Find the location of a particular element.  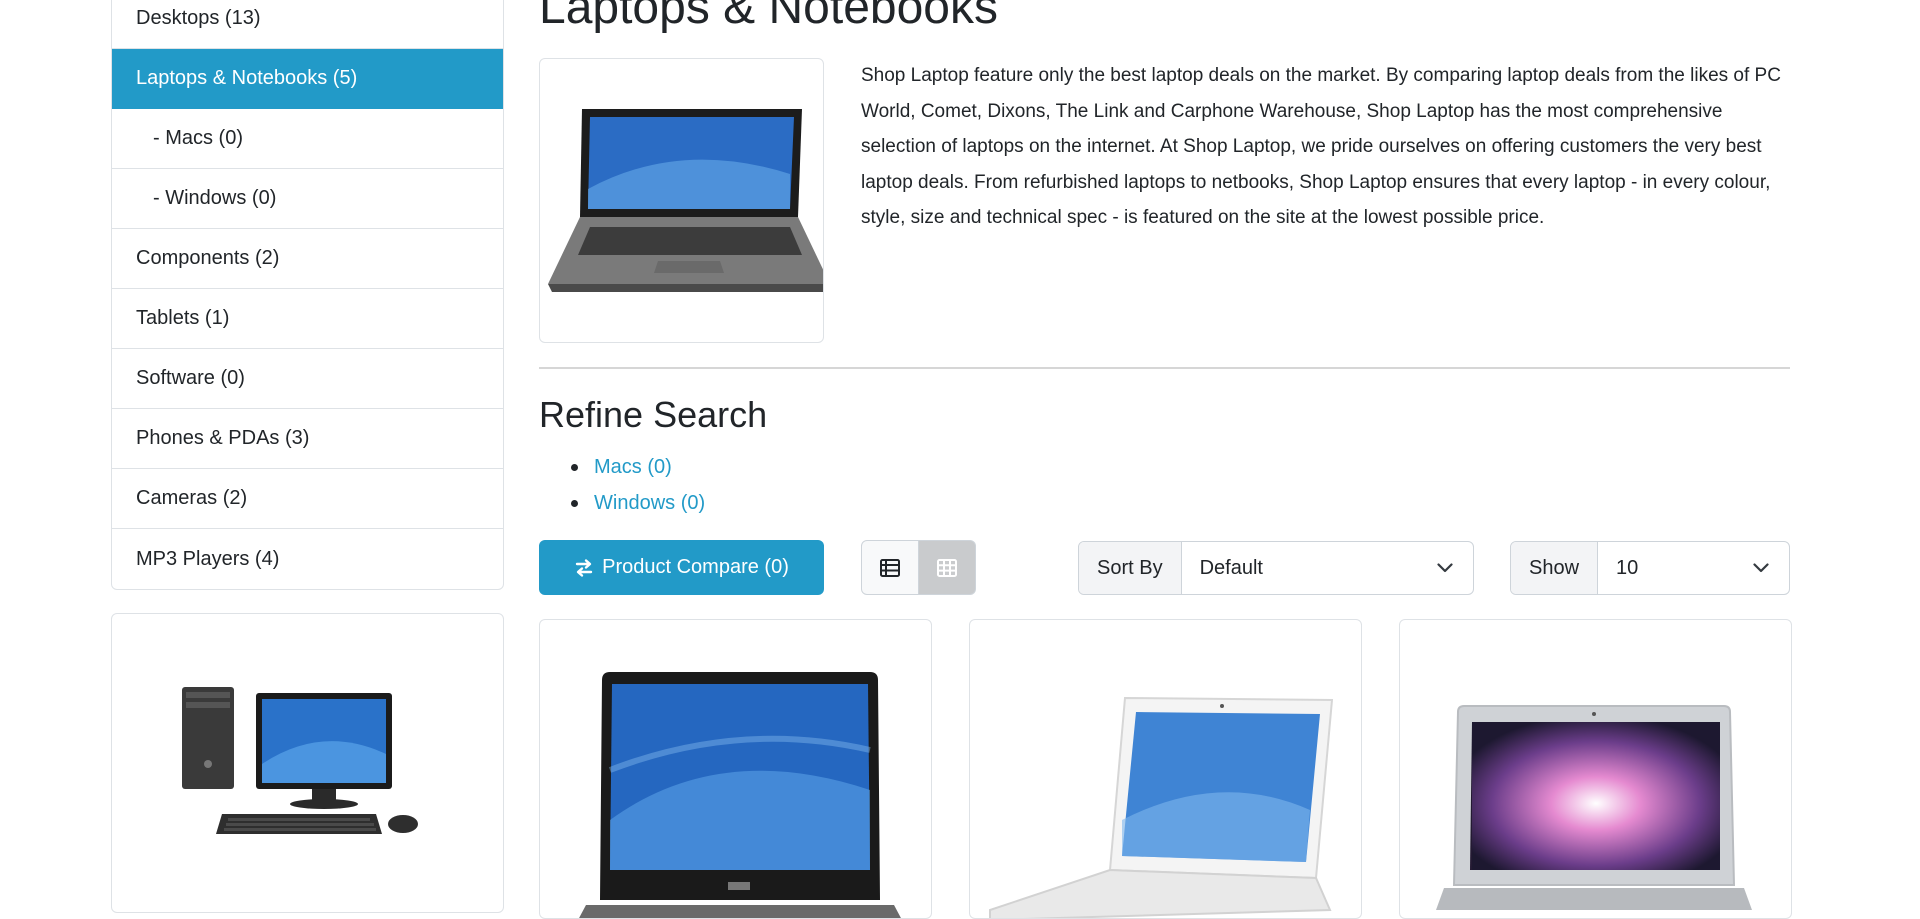

grid-view-icon is located at coordinates (946, 567).